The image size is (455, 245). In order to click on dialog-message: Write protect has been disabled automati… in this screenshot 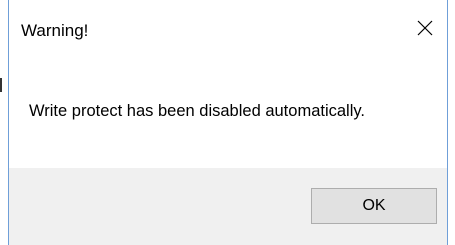, I will do `click(197, 111)`.